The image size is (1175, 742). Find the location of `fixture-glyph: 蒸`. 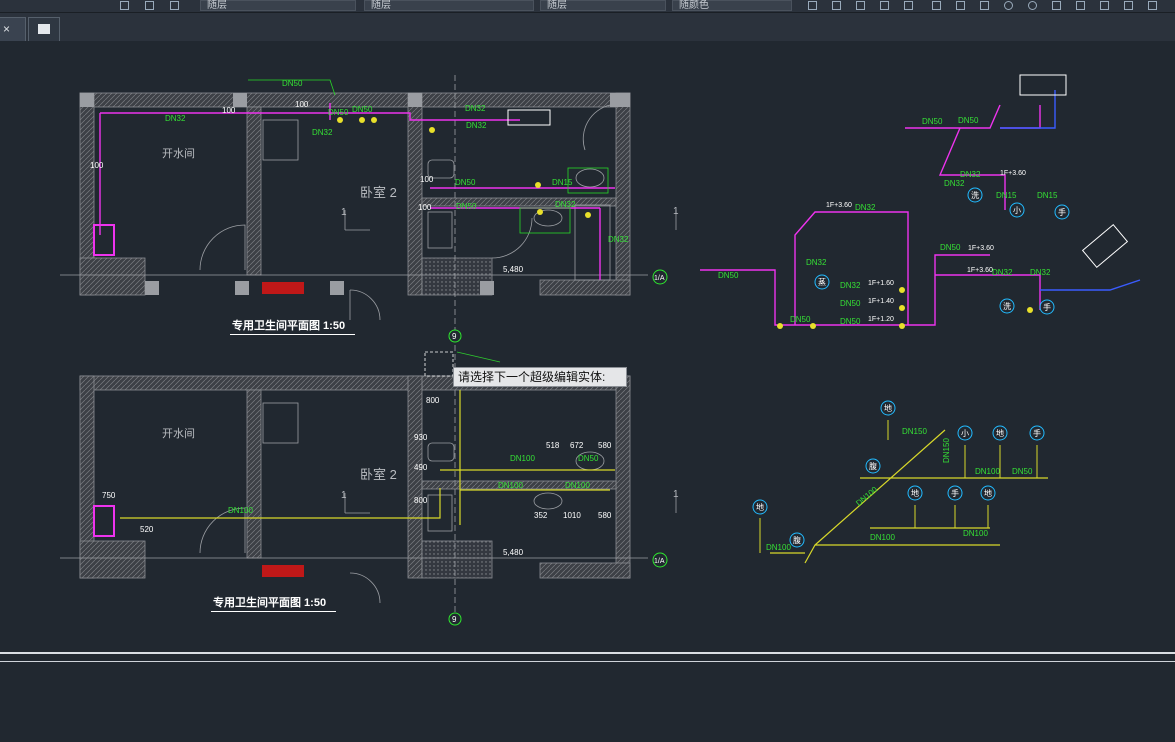

fixture-glyph: 蒸 is located at coordinates (822, 282).